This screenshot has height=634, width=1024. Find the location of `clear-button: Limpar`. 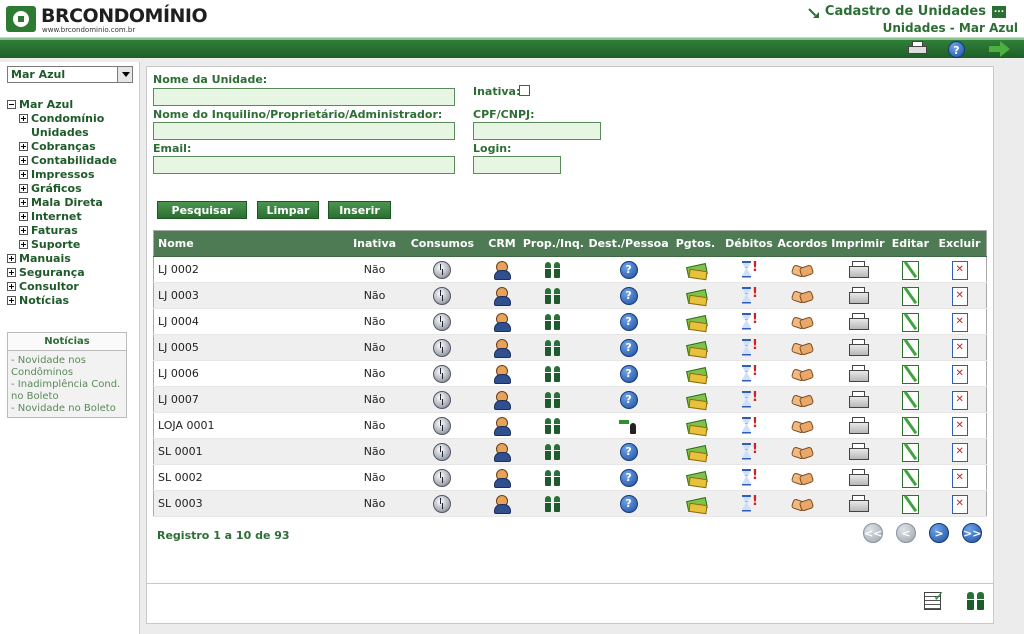

clear-button: Limpar is located at coordinates (288, 210).